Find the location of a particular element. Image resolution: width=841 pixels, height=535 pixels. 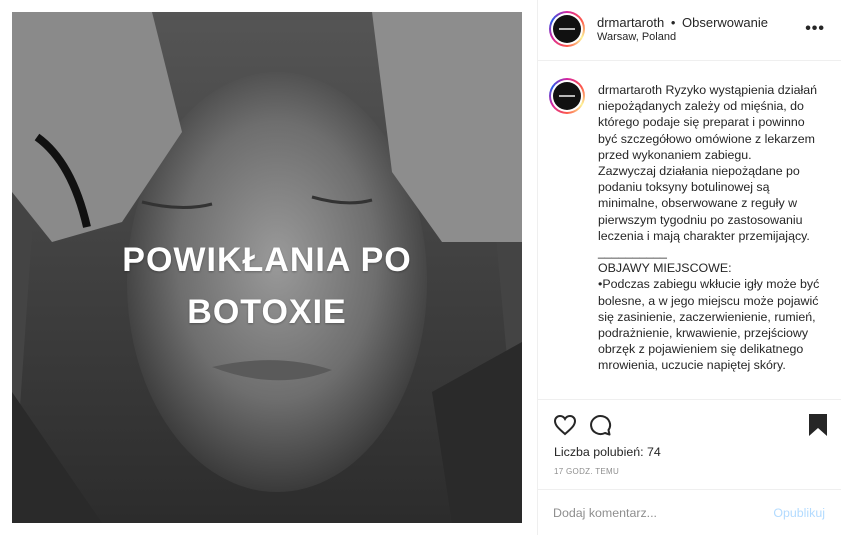

author-username-link: drmartaroth is located at coordinates (630, 22).